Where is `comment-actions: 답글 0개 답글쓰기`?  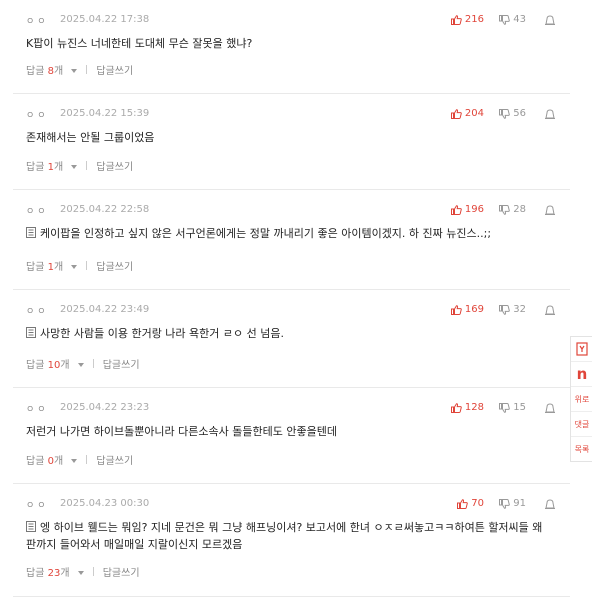
comment-actions: 답글 0개 답글쓰기 is located at coordinates (79, 459).